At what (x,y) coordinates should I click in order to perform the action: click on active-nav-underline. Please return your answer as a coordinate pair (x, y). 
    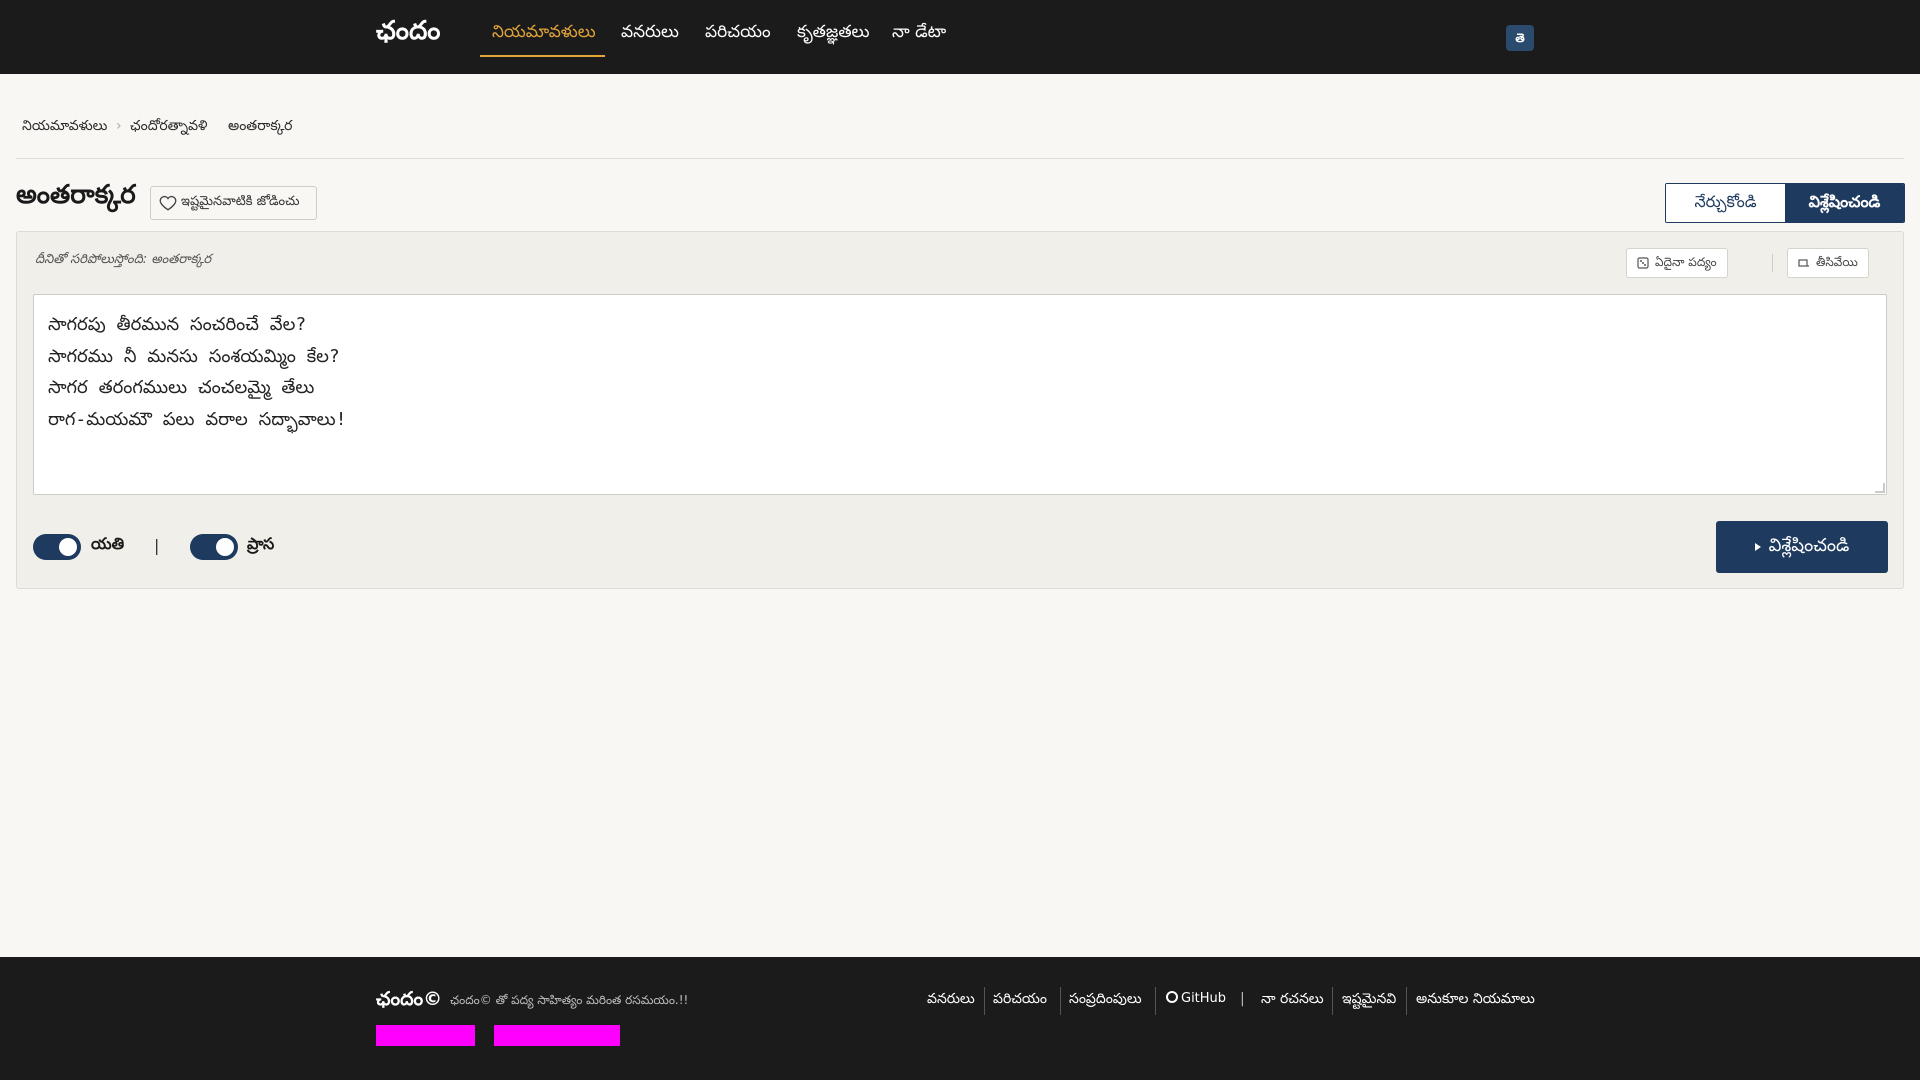
    Looking at the image, I should click on (542, 56).